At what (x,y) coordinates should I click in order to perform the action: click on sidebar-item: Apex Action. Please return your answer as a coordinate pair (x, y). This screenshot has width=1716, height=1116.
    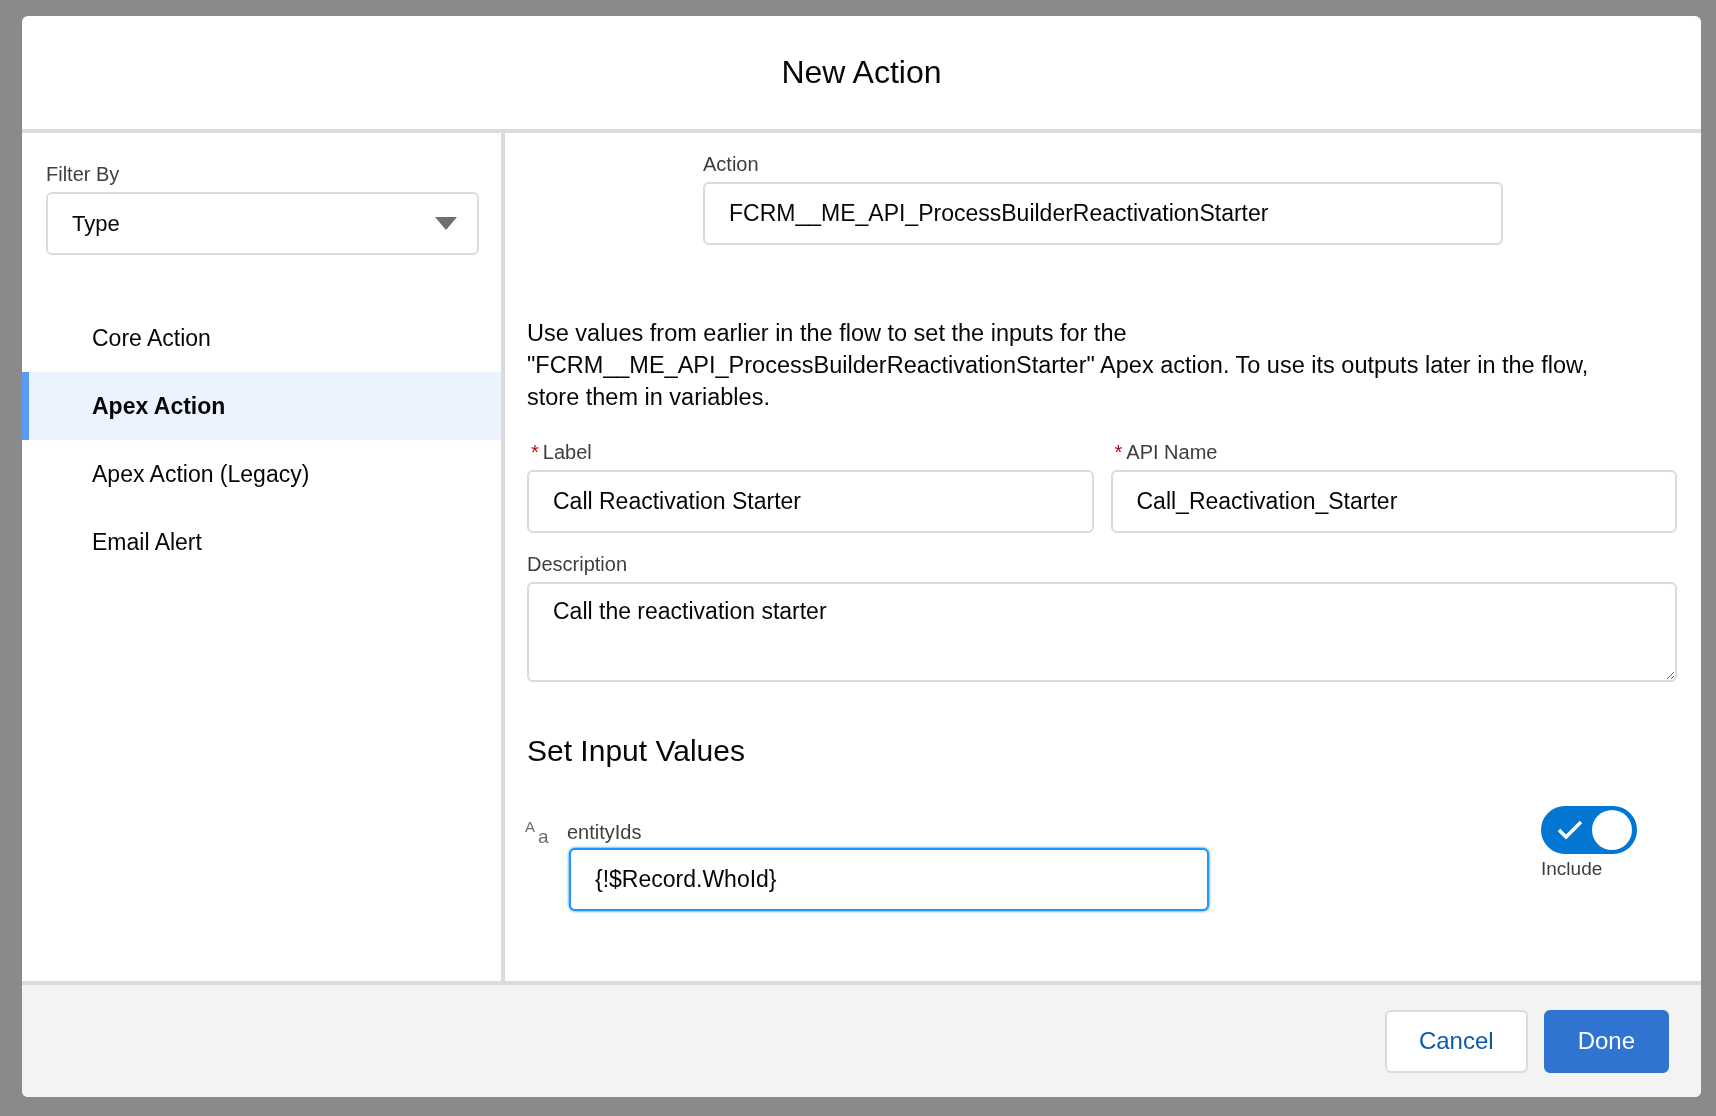
    Looking at the image, I should click on (261, 406).